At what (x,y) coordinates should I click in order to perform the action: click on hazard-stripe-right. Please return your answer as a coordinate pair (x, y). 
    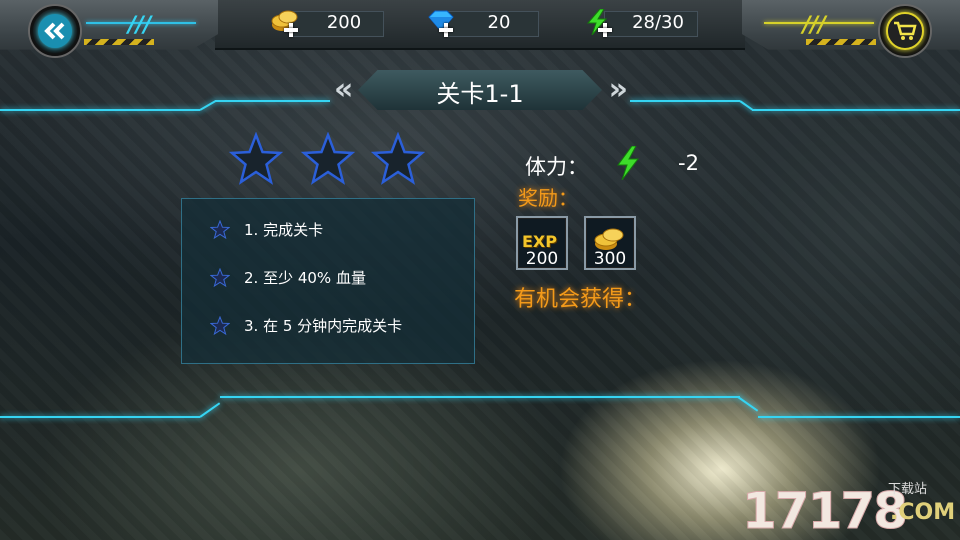
    Looking at the image, I should click on (841, 42).